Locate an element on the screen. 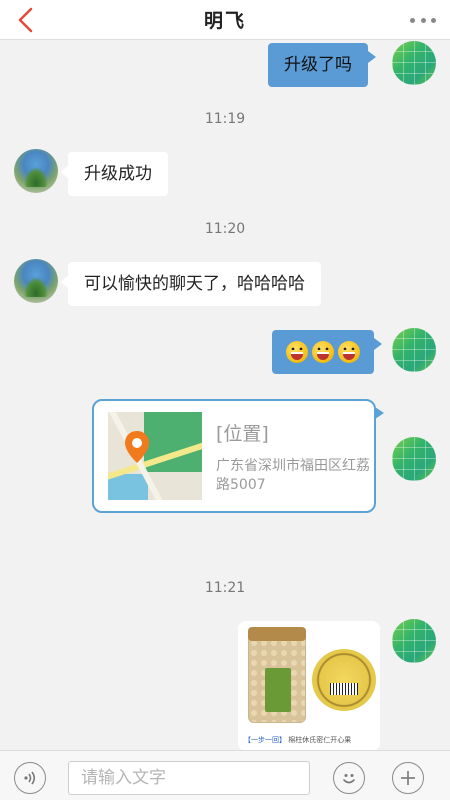  input-bar is located at coordinates (225, 775).